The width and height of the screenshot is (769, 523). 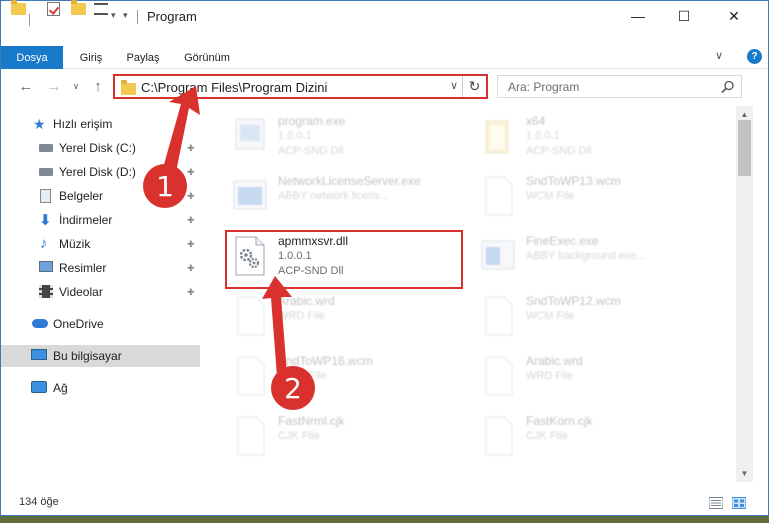 What do you see at coordinates (113, 18) in the screenshot?
I see `quick-access-dropdown-icon: ▾` at bounding box center [113, 18].